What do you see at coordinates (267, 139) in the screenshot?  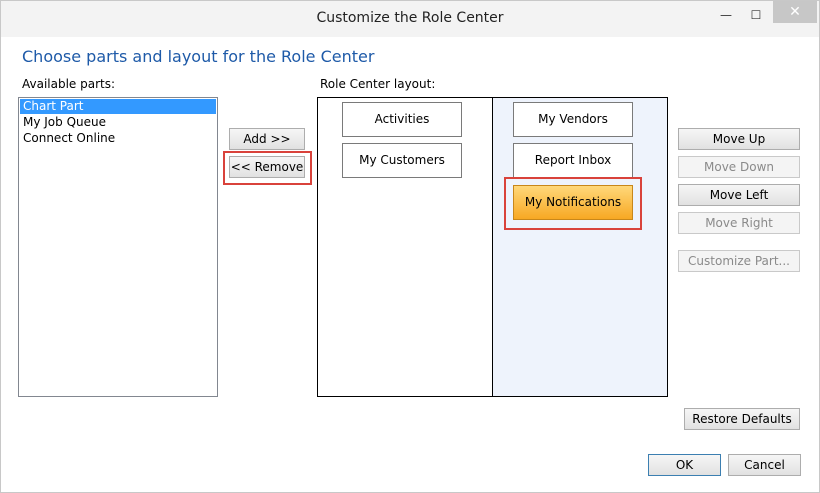 I see `add-button: Add >>` at bounding box center [267, 139].